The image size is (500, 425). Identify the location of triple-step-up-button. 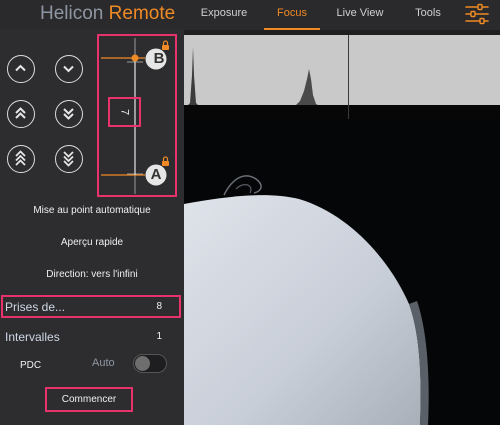
(21, 159).